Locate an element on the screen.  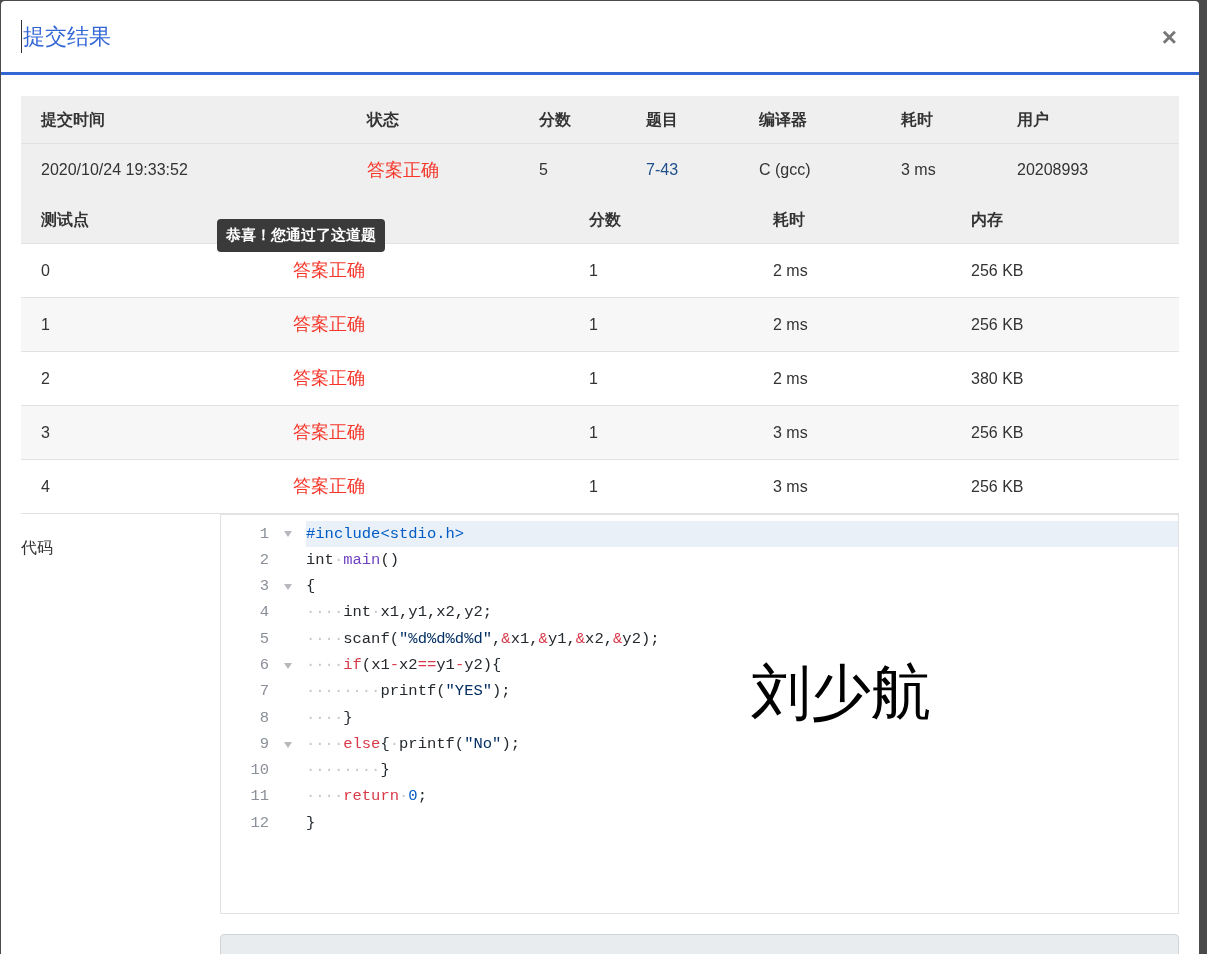
dialog-title: 提交结果 is located at coordinates (66, 36).